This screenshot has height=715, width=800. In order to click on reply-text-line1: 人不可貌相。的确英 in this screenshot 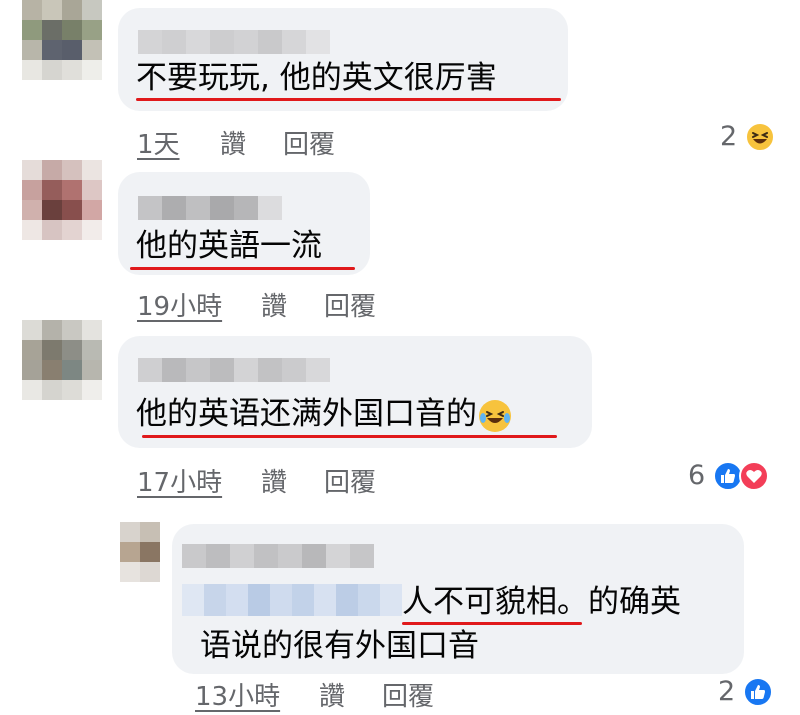, I will do `click(541, 602)`.